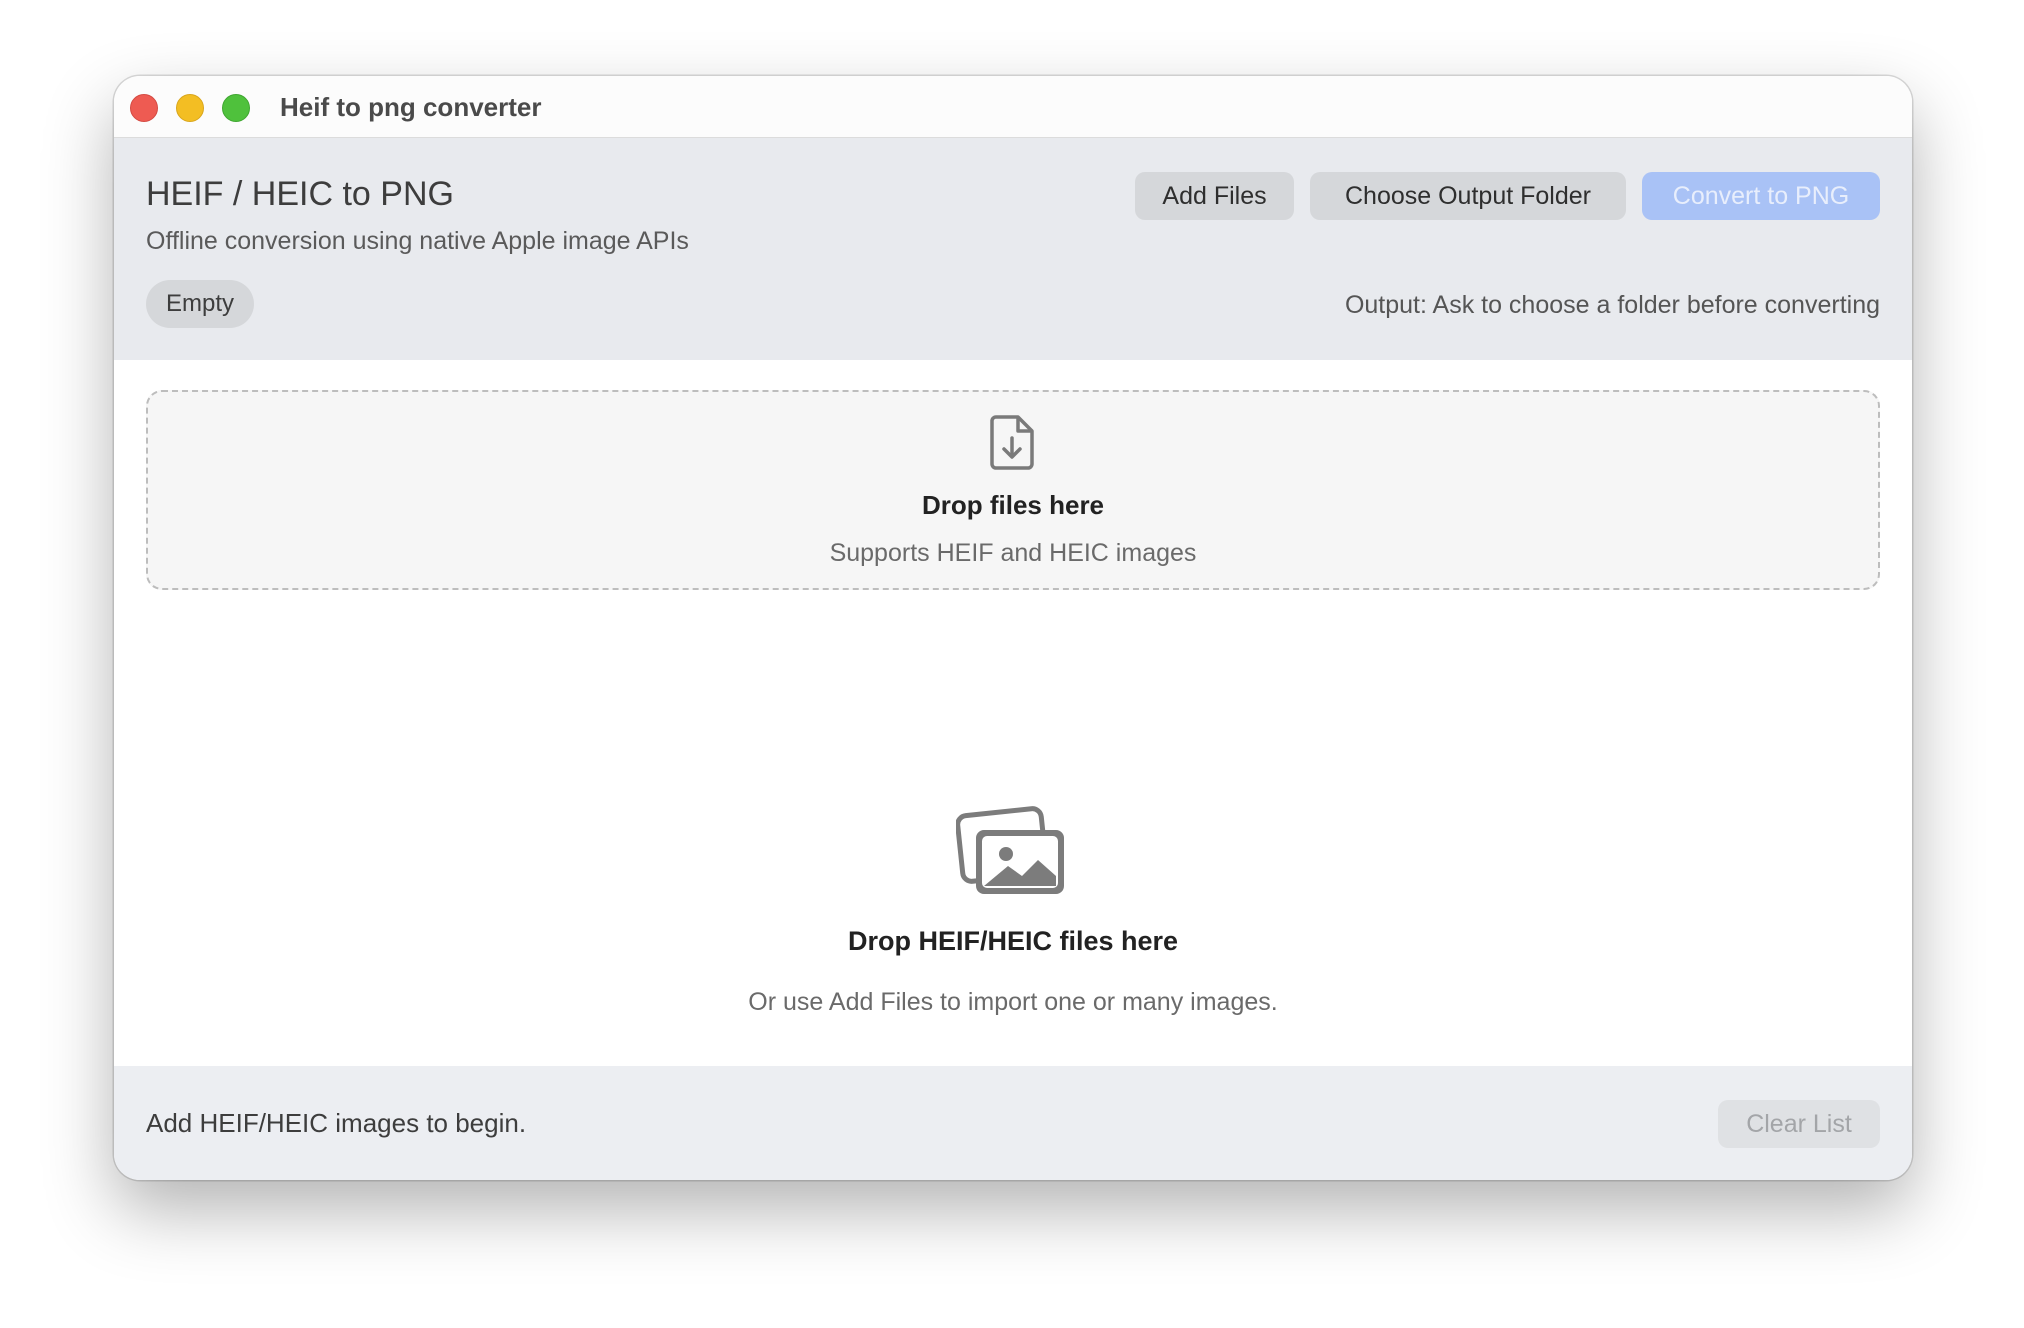 The image size is (2024, 1328). What do you see at coordinates (190, 108) in the screenshot?
I see `minimize-window-button` at bounding box center [190, 108].